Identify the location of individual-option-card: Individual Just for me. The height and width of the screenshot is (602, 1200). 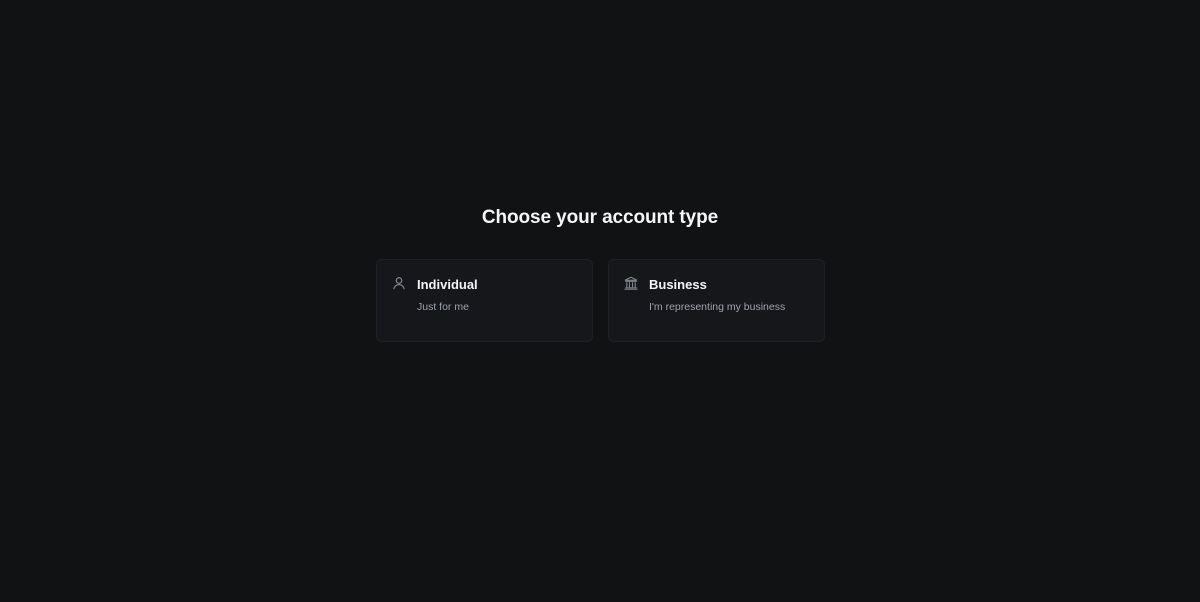
(484, 300).